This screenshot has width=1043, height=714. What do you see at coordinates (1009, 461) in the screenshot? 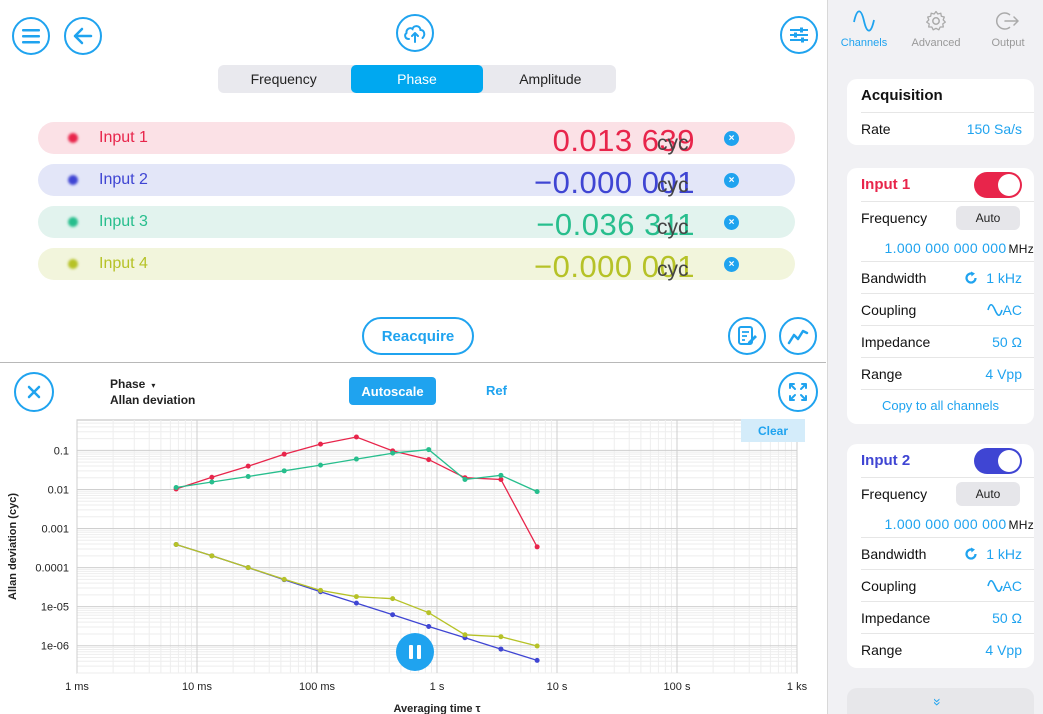
I see `toggle-knob` at bounding box center [1009, 461].